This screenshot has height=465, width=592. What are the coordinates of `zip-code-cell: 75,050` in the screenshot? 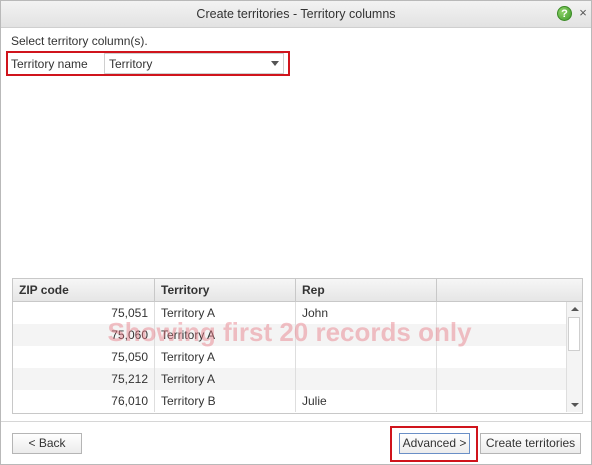 It's located at (84, 357).